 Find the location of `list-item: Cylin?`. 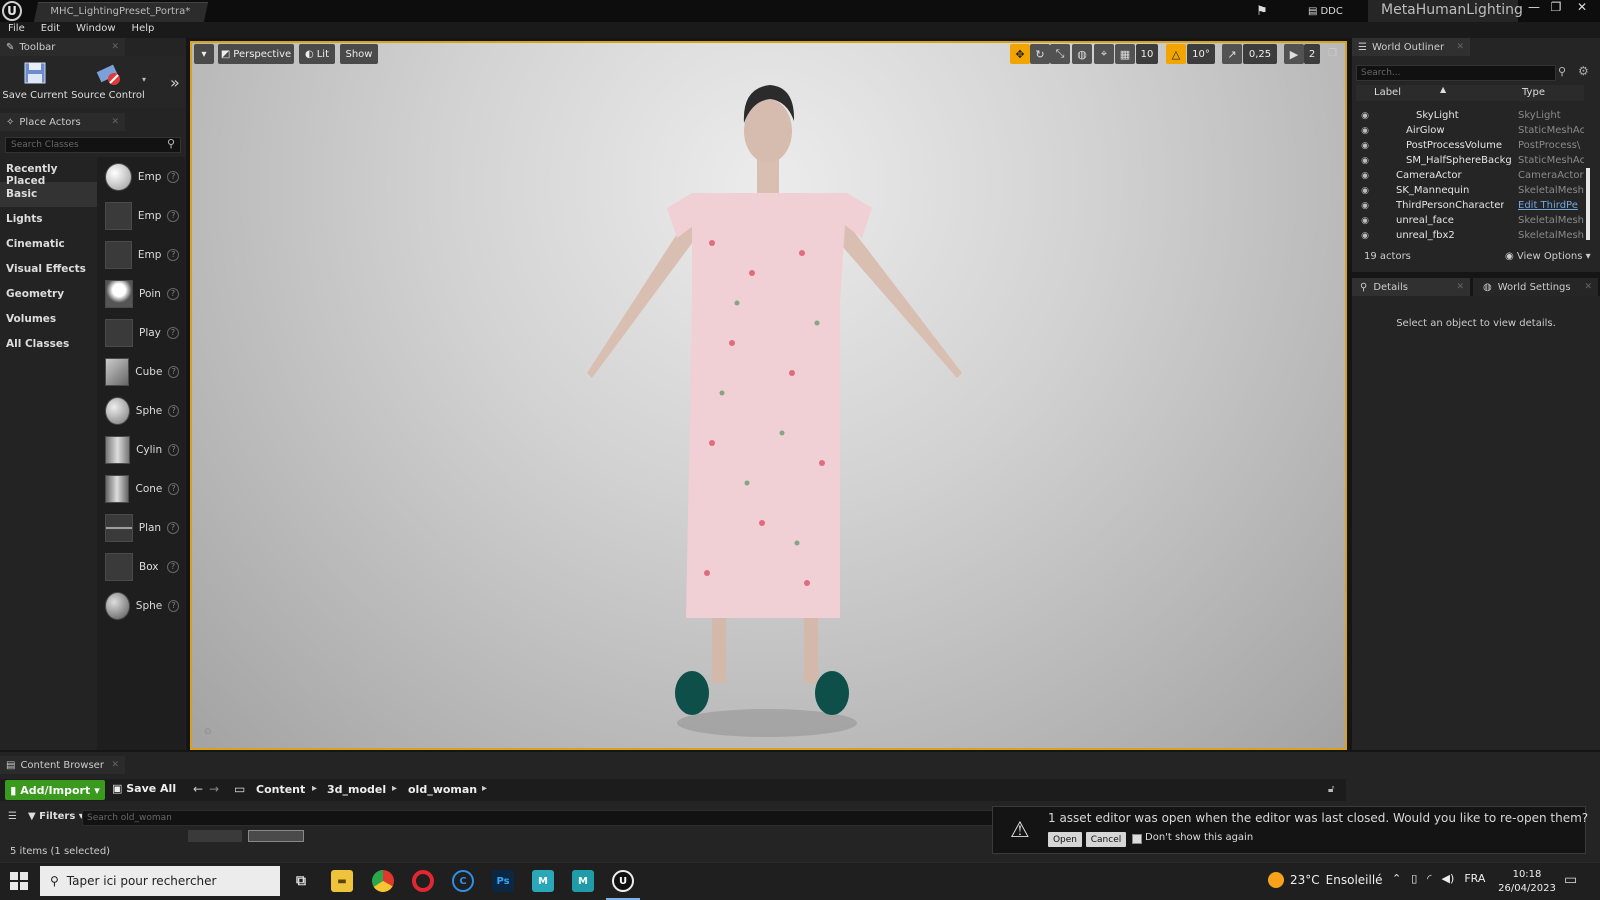

list-item: Cylin? is located at coordinates (141, 449).